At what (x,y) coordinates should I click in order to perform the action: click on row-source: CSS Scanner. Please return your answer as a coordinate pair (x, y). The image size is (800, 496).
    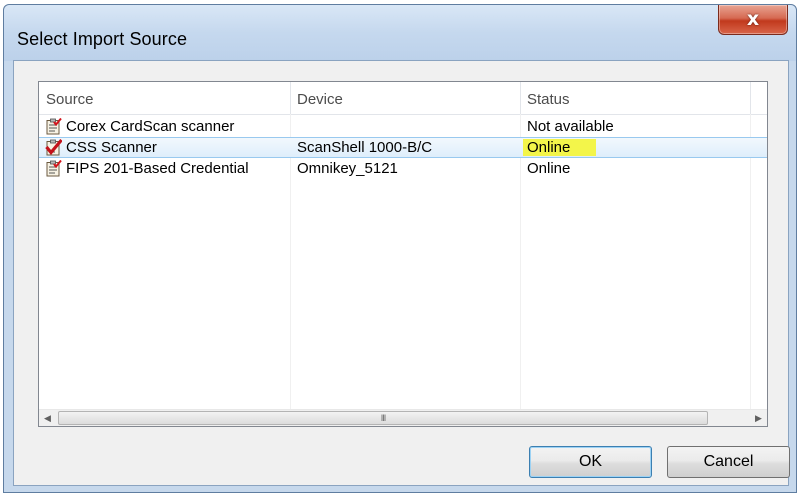
    Looking at the image, I should click on (111, 147).